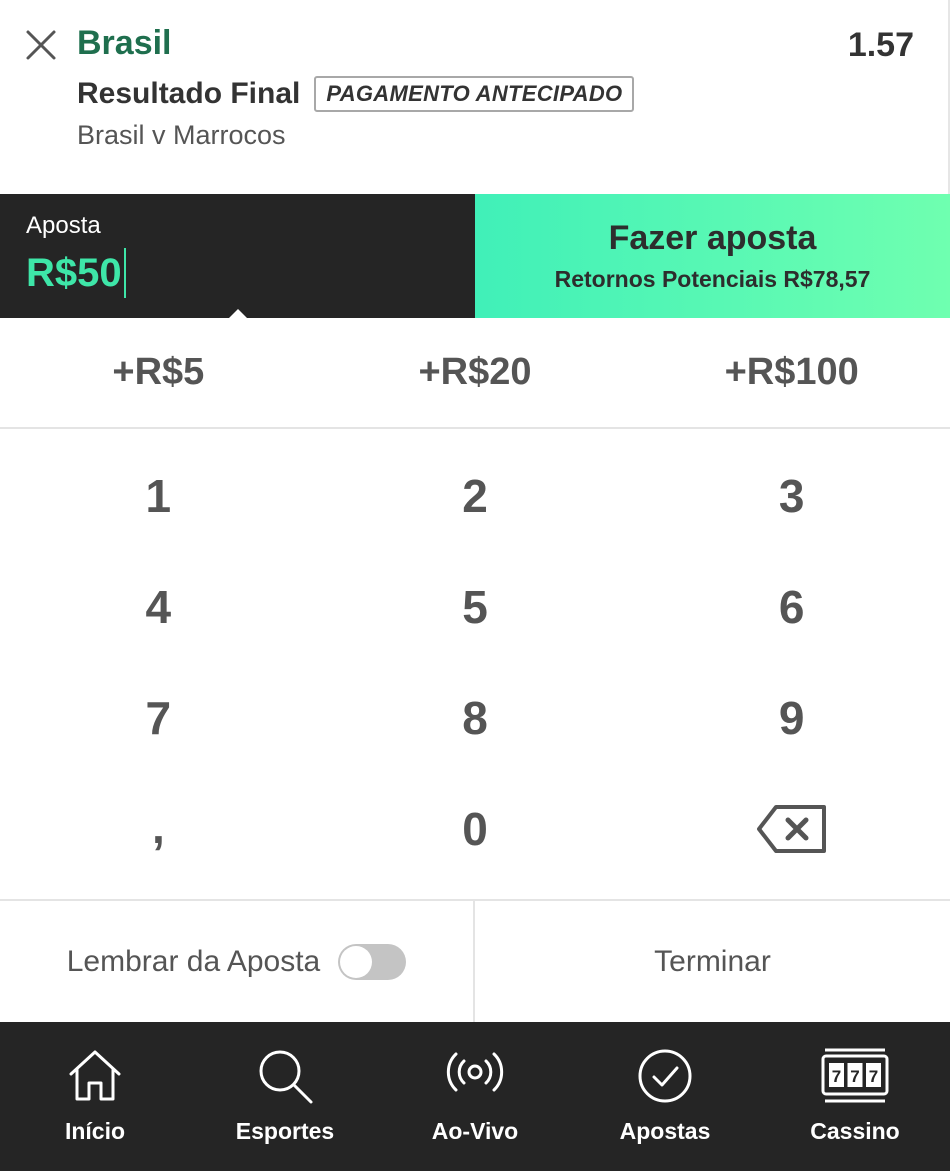  What do you see at coordinates (158, 606) in the screenshot?
I see `key-4: 4` at bounding box center [158, 606].